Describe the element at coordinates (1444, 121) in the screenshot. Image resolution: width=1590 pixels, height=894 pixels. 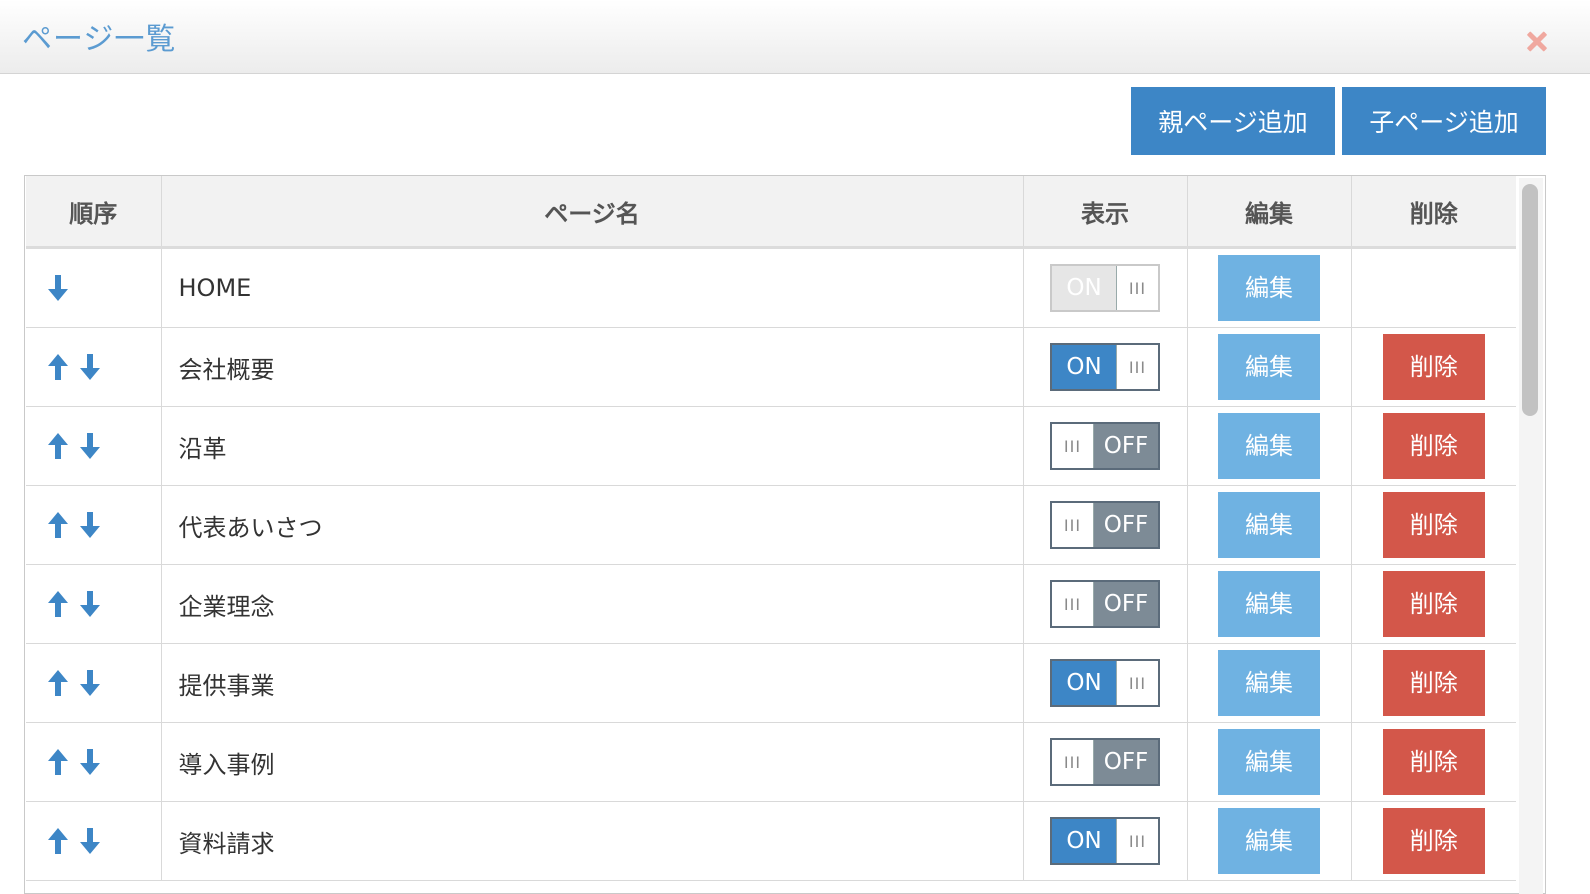
I see `add-child-page-button: 子ページ追加` at that location.